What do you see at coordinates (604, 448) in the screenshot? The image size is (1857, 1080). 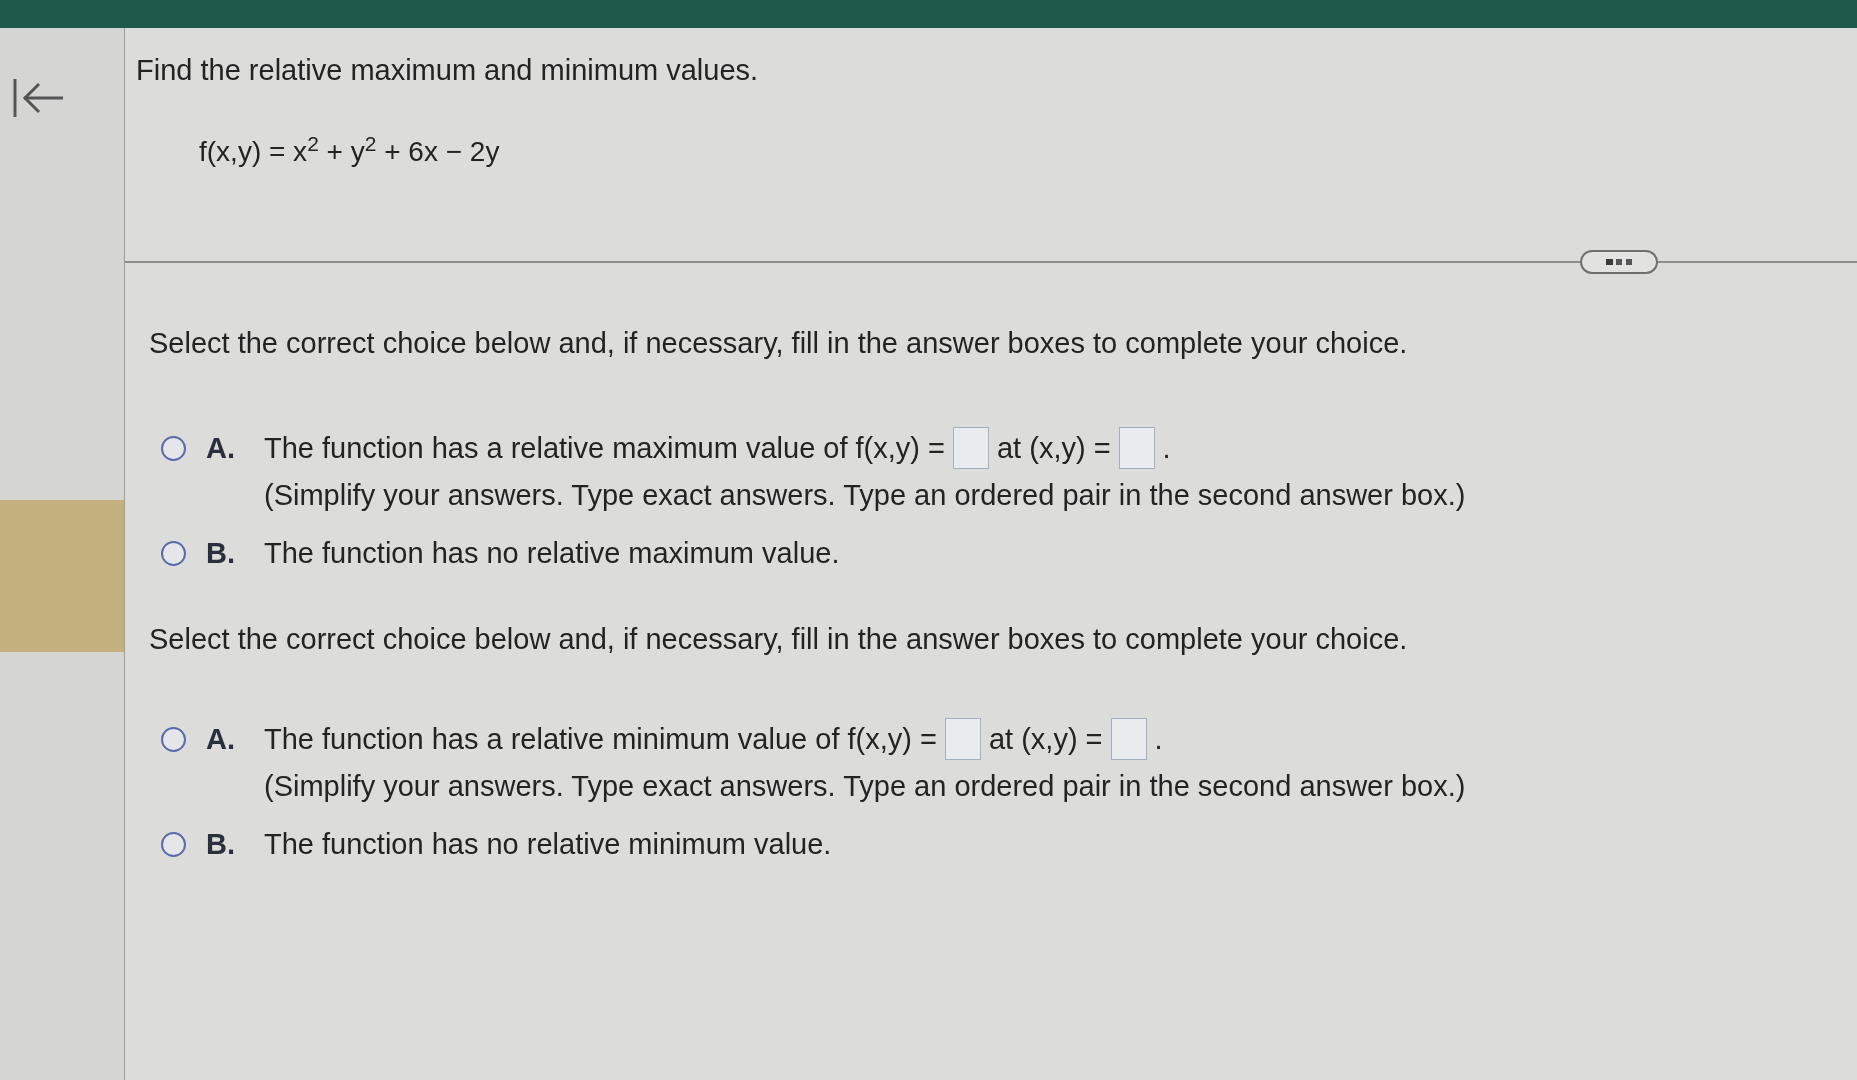 I see `choice-text: The function has a relative maximum value of f(x,y) =` at bounding box center [604, 448].